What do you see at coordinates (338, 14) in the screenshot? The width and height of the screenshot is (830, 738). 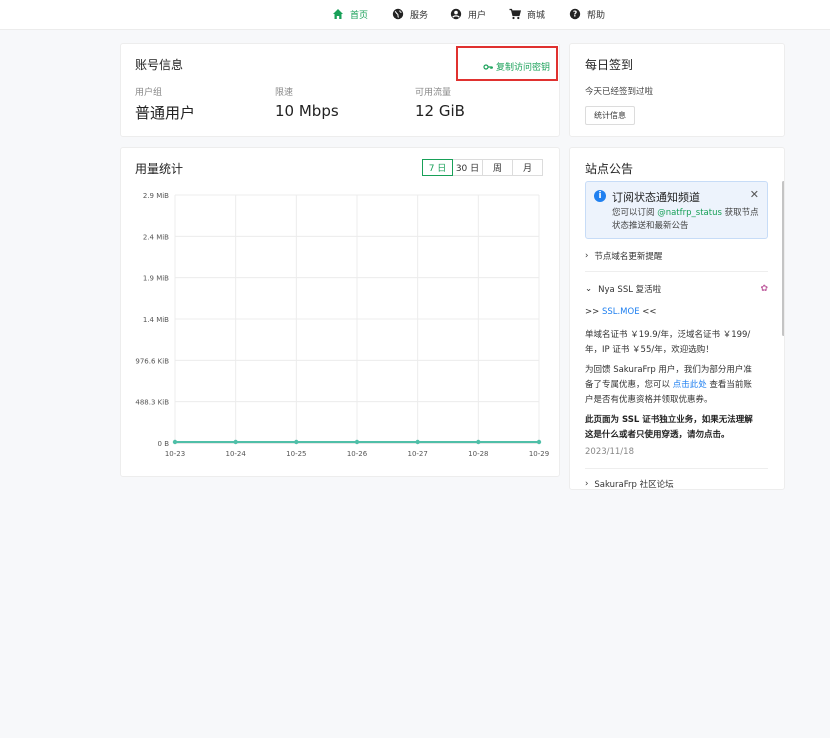 I see `home-icon` at bounding box center [338, 14].